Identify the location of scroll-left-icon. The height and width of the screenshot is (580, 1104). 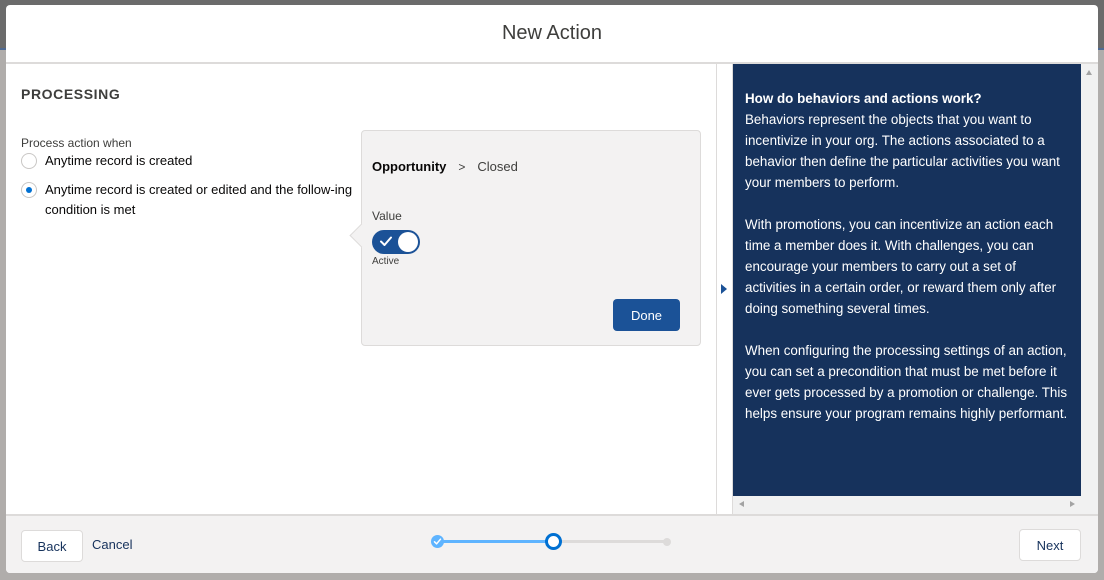
(741, 504).